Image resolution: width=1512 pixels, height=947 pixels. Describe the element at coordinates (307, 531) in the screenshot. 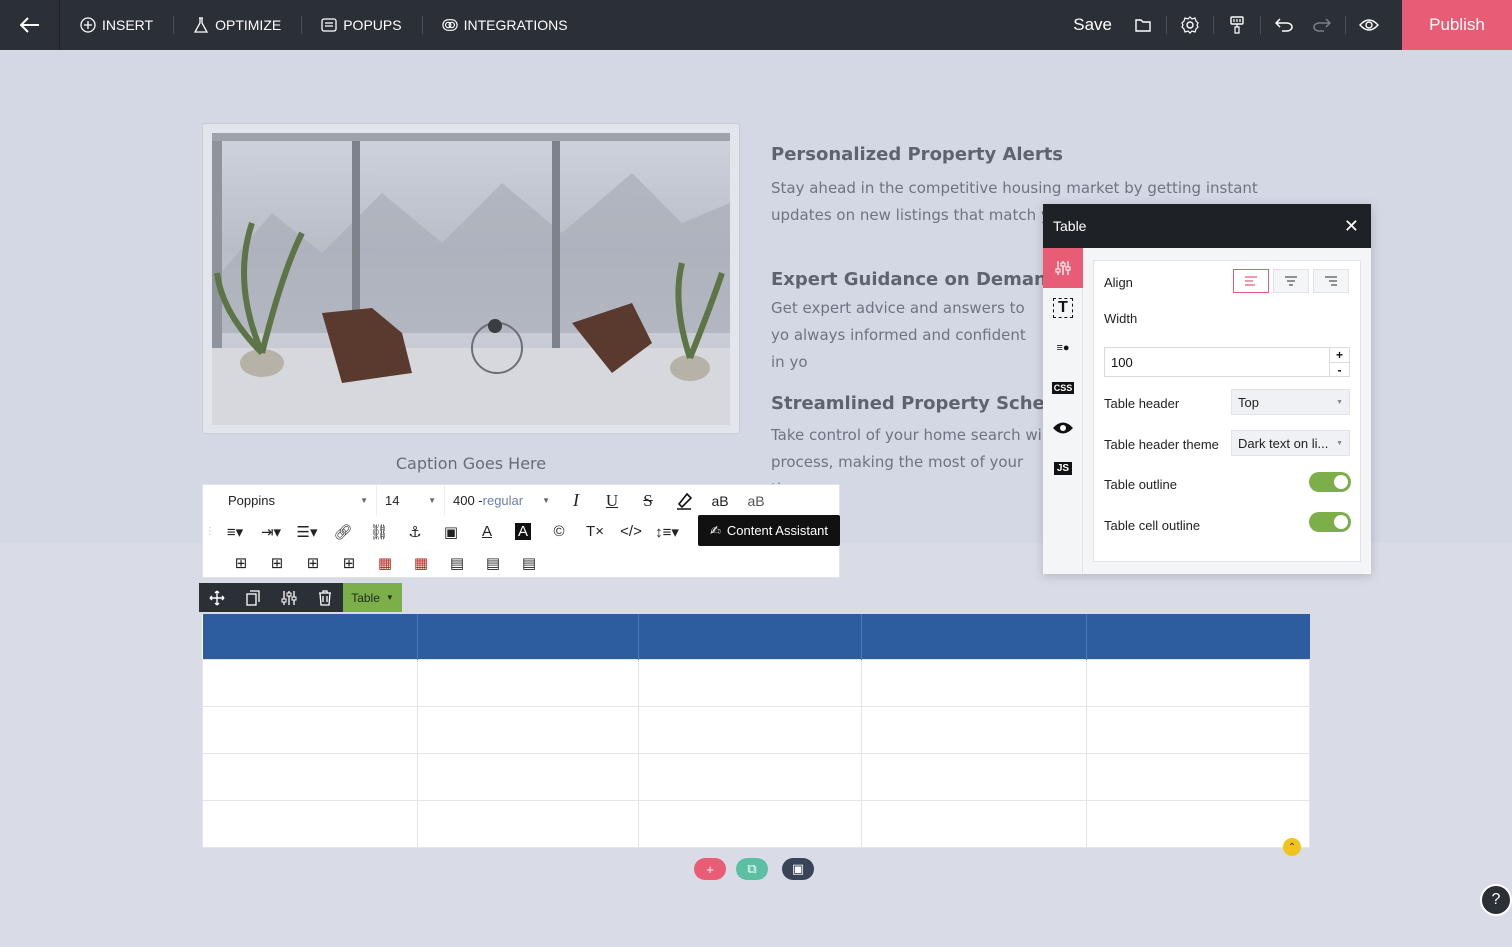

I see `list-icon: ☰▾` at that location.